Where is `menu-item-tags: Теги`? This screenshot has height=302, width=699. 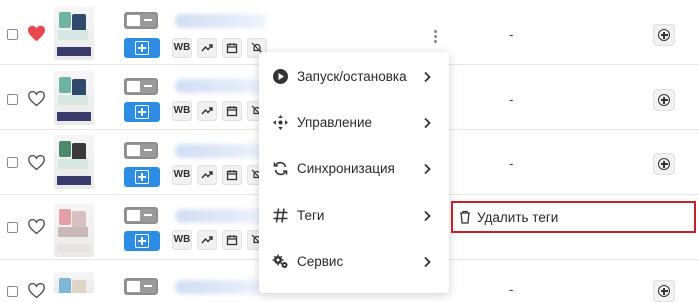 menu-item-tags: Теги is located at coordinates (354, 216).